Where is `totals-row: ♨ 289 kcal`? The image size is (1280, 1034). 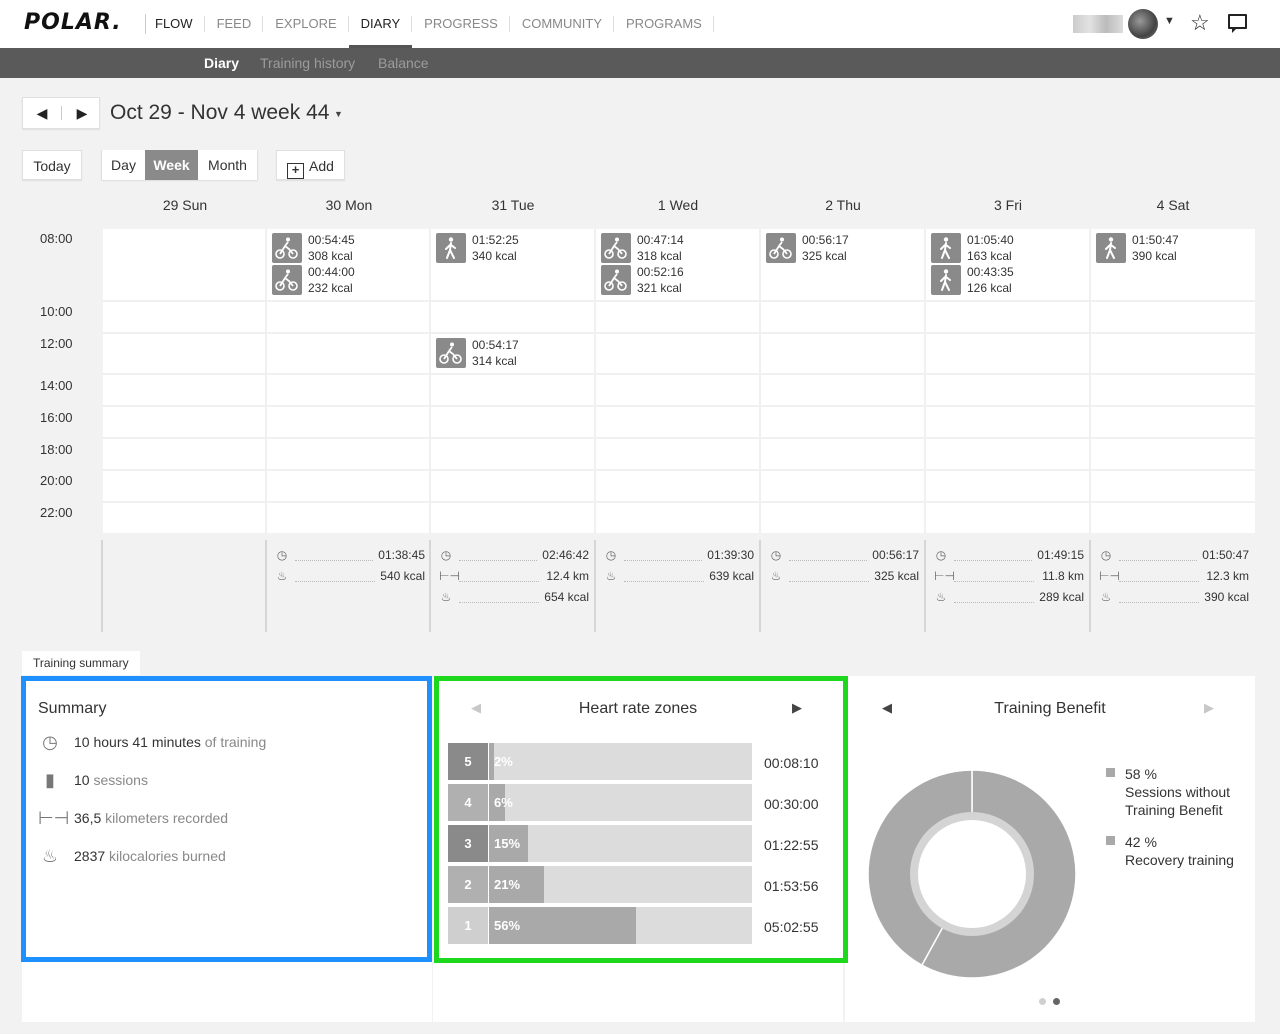 totals-row: ♨ 289 kcal is located at coordinates (1009, 598).